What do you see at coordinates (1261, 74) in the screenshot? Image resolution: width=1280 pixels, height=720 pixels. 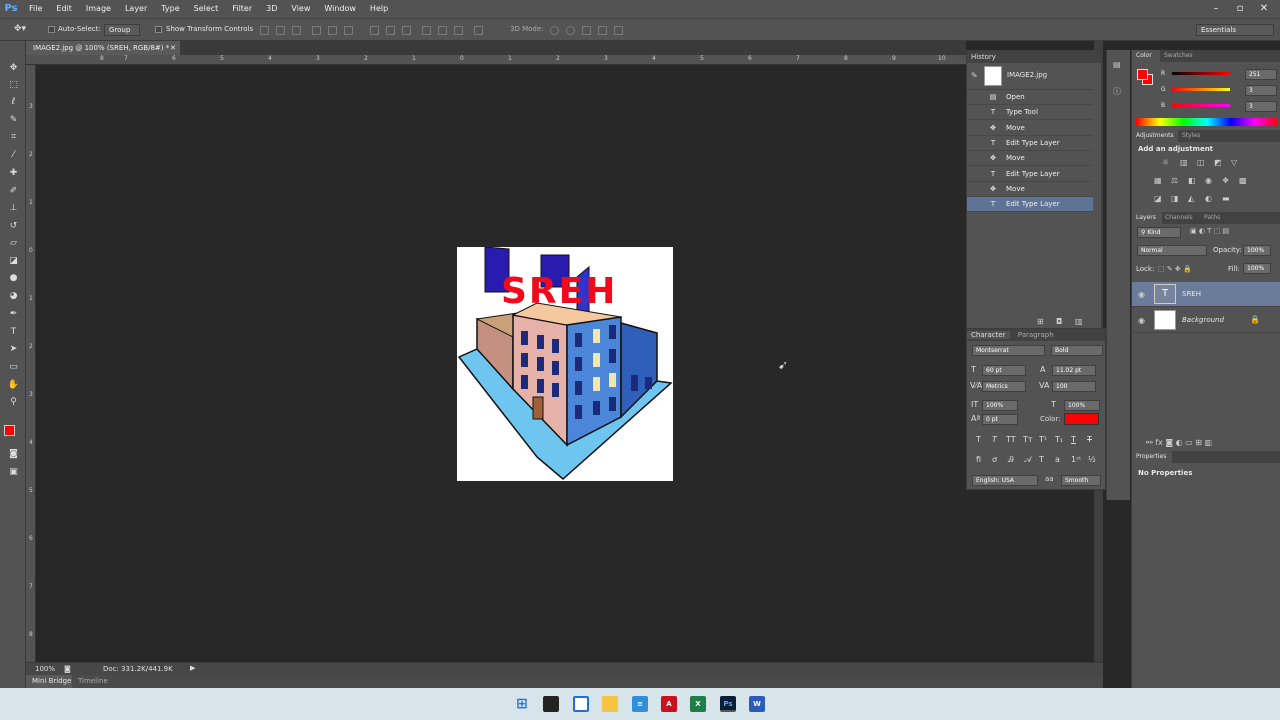 I see `red-value-field: 251` at bounding box center [1261, 74].